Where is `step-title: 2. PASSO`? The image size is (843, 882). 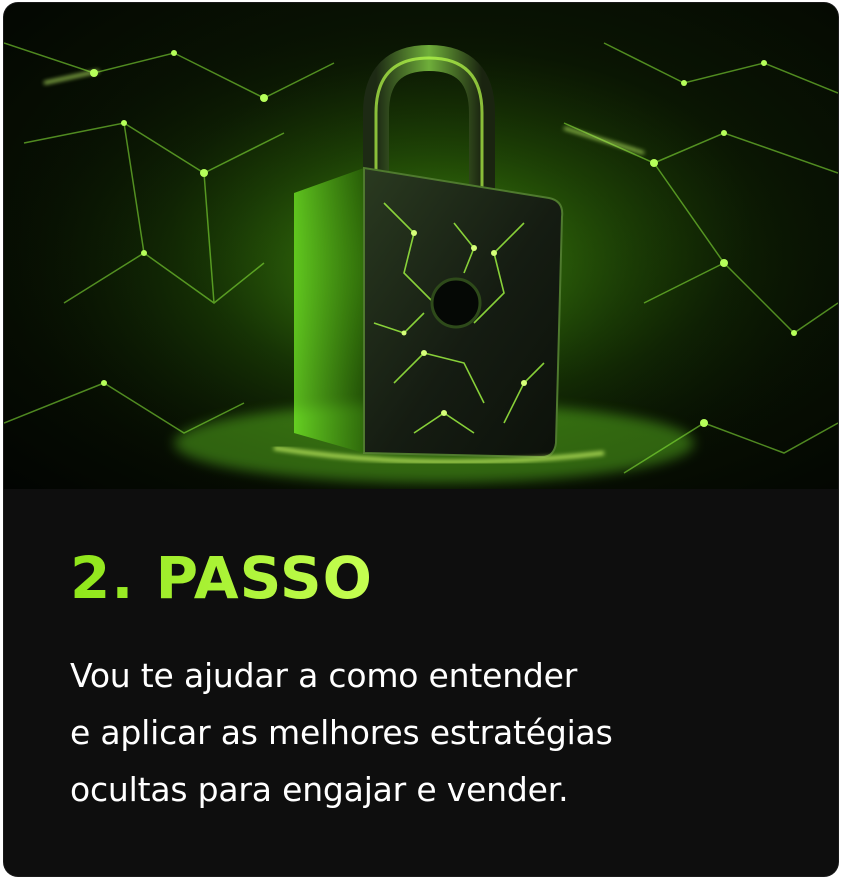 step-title: 2. PASSO is located at coordinates (221, 578).